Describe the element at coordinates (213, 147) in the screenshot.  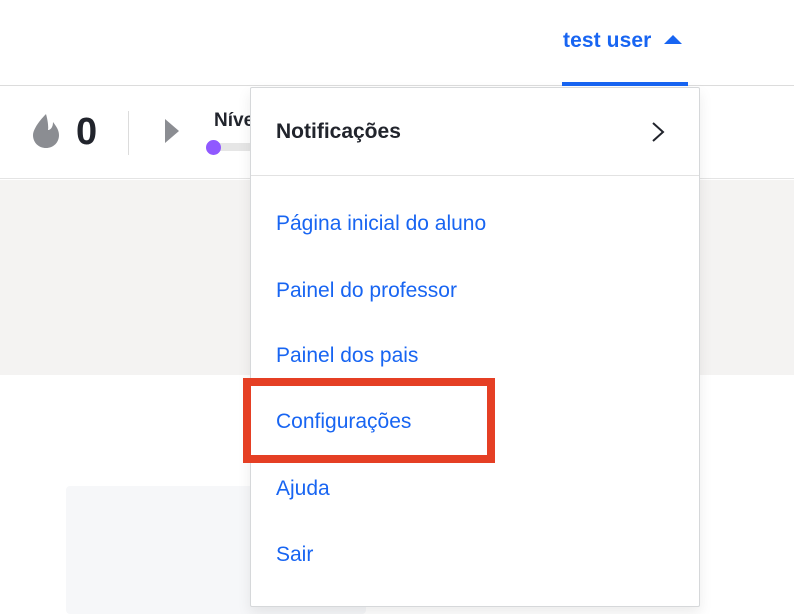
I see `level-progress-dot` at that location.